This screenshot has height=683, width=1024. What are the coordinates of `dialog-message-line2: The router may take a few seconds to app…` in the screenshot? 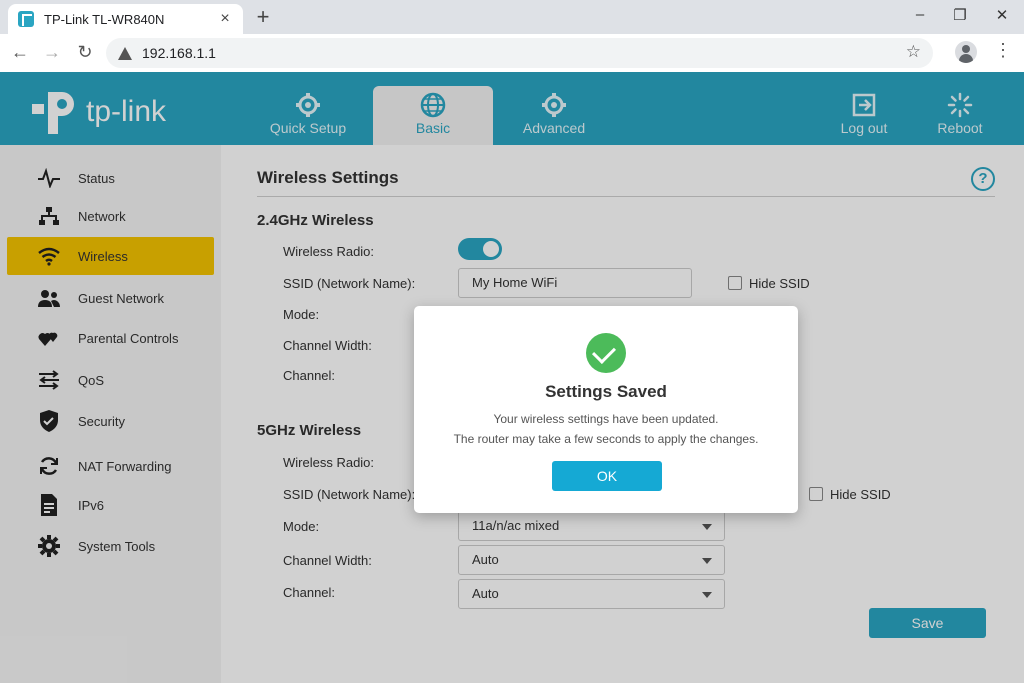 It's located at (606, 439).